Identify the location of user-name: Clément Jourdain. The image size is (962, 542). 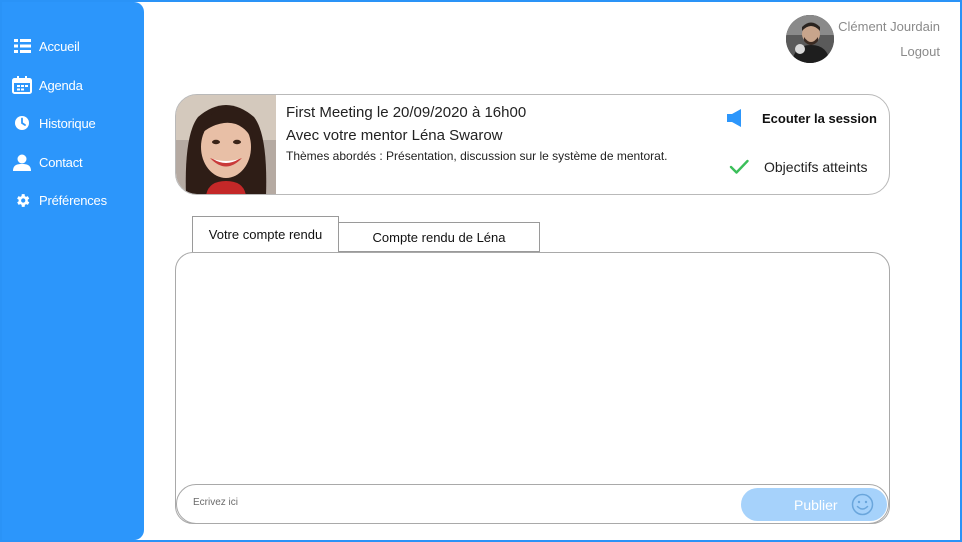
(889, 26).